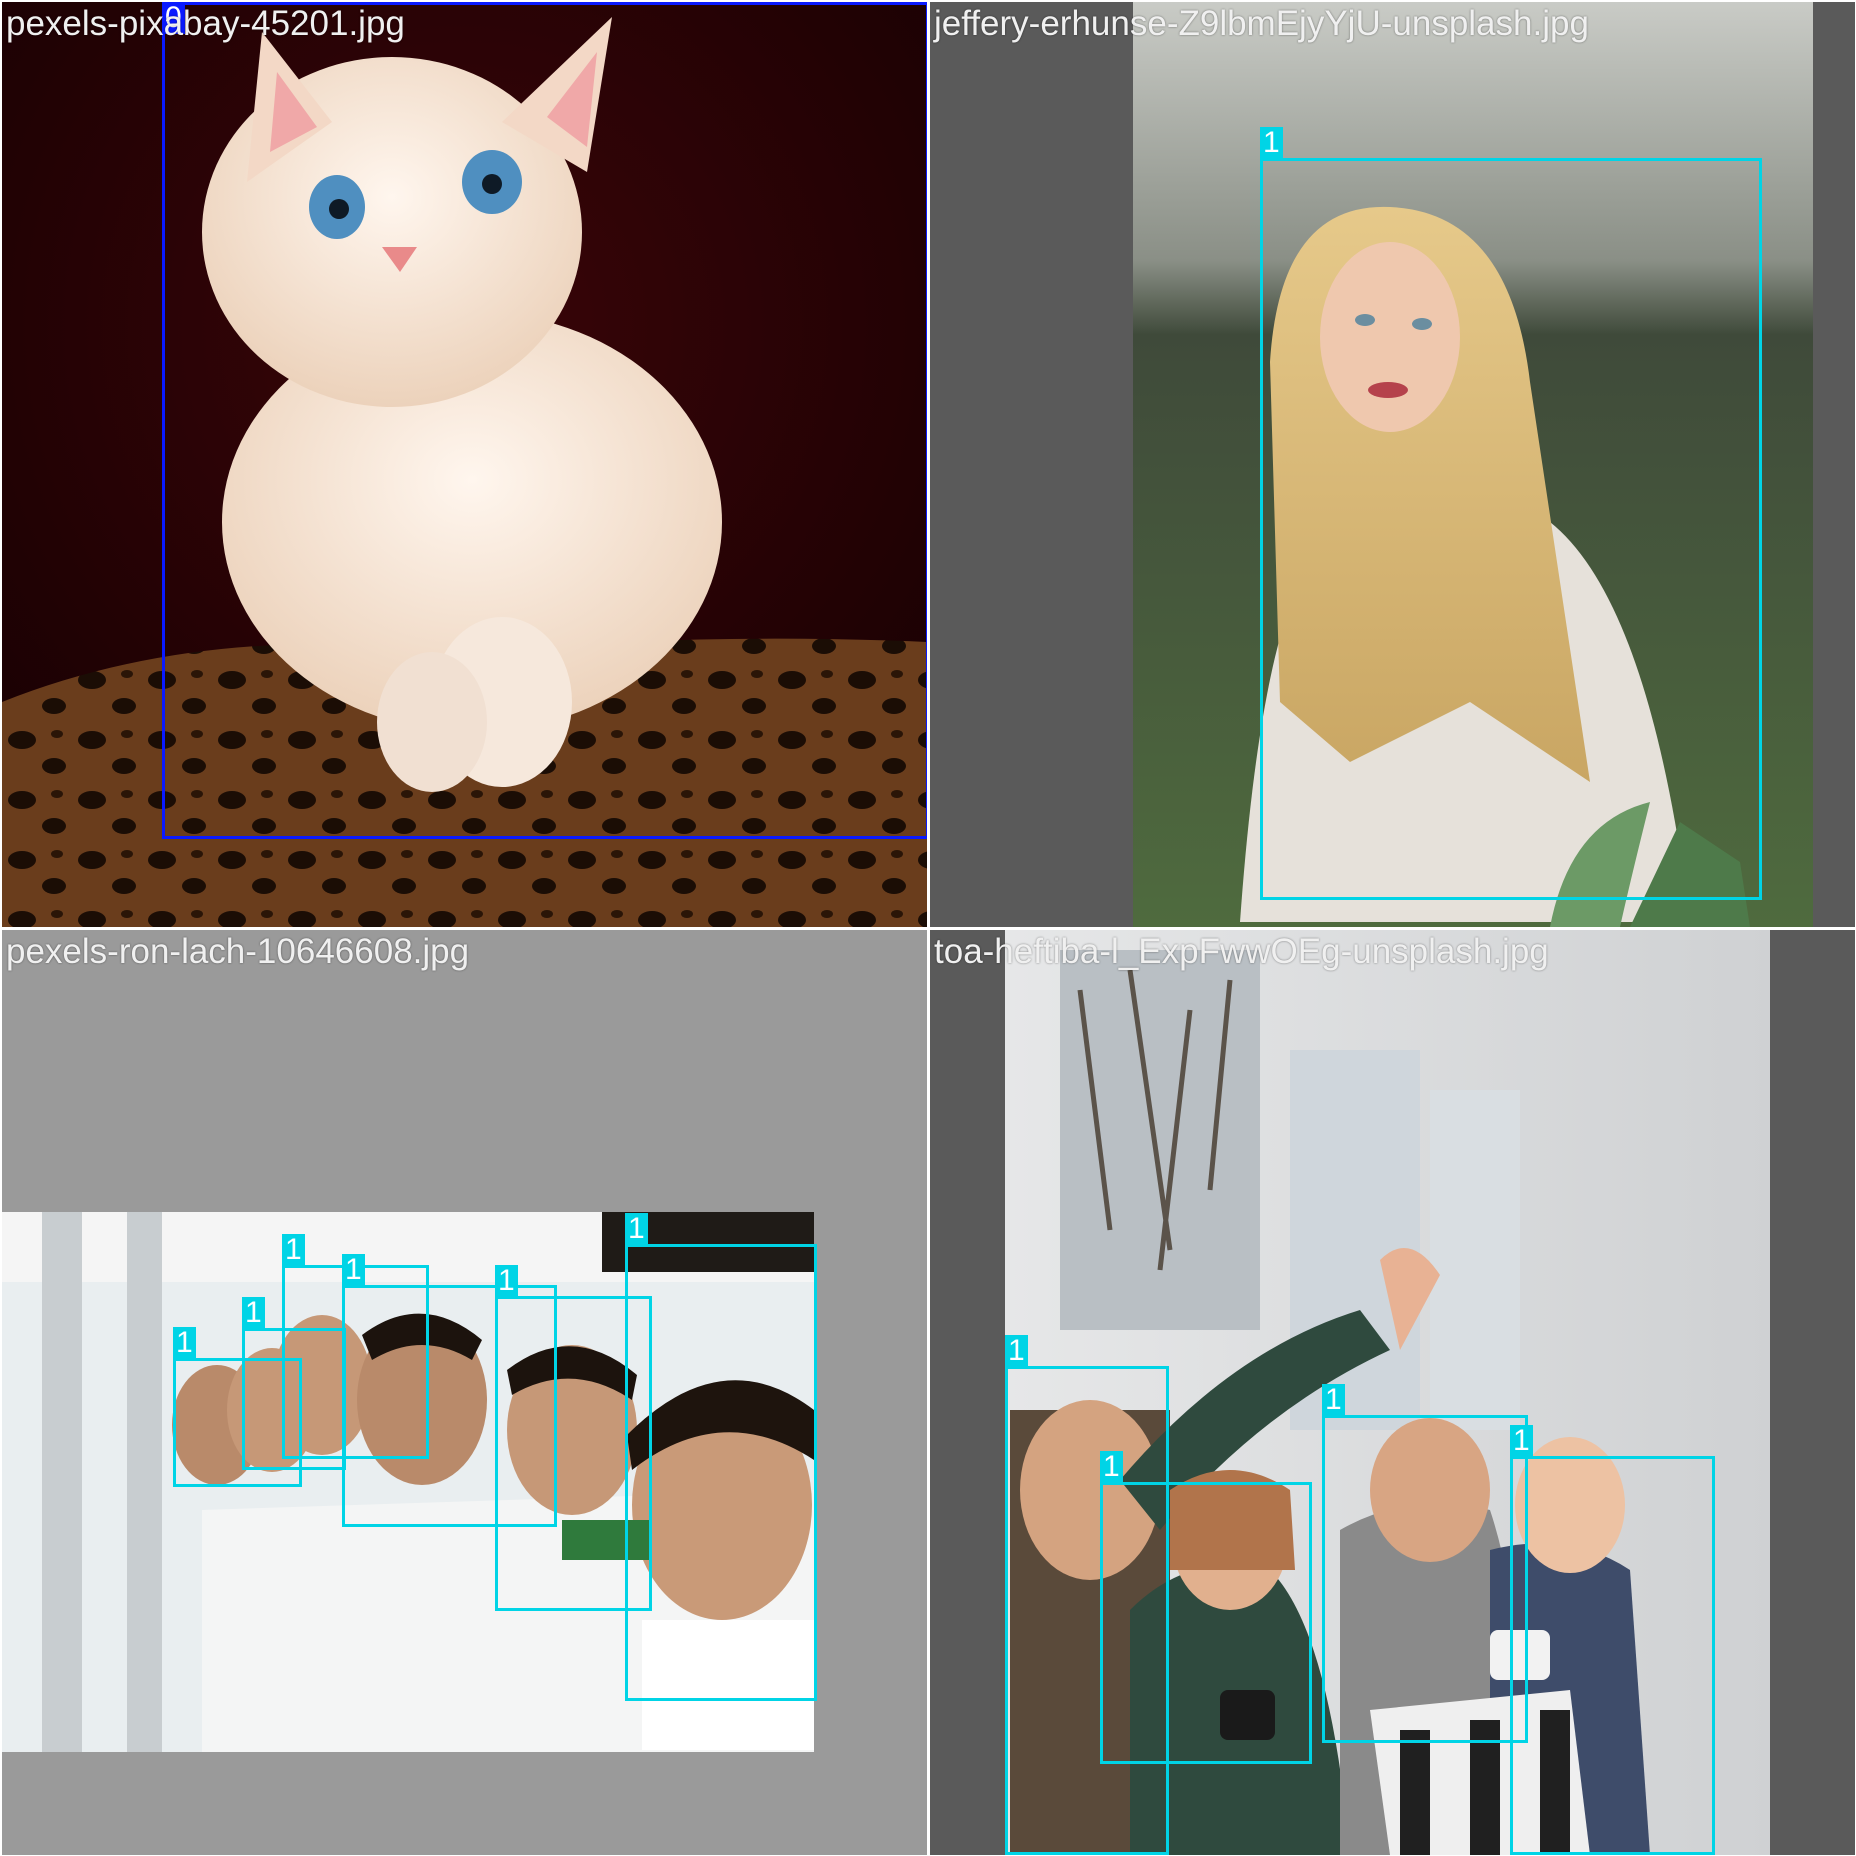 This screenshot has width=1856, height=1856. What do you see at coordinates (238, 951) in the screenshot?
I see `image-filename: pexels-ron-lach-10646608.jpg` at bounding box center [238, 951].